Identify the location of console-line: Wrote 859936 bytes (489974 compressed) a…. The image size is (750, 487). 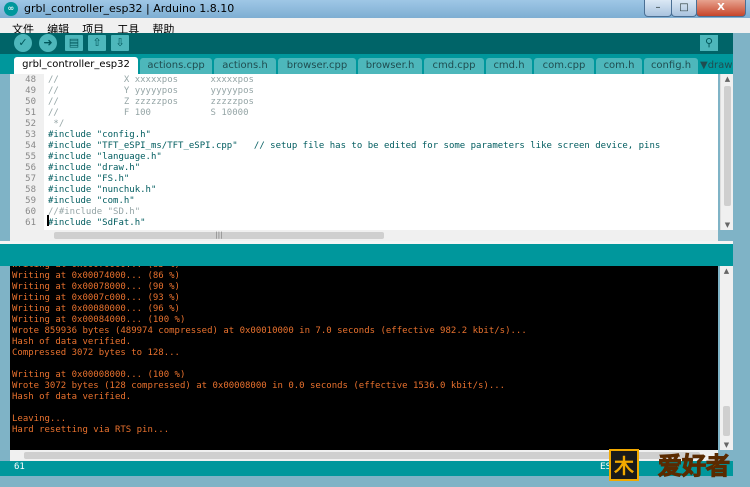
(269, 331).